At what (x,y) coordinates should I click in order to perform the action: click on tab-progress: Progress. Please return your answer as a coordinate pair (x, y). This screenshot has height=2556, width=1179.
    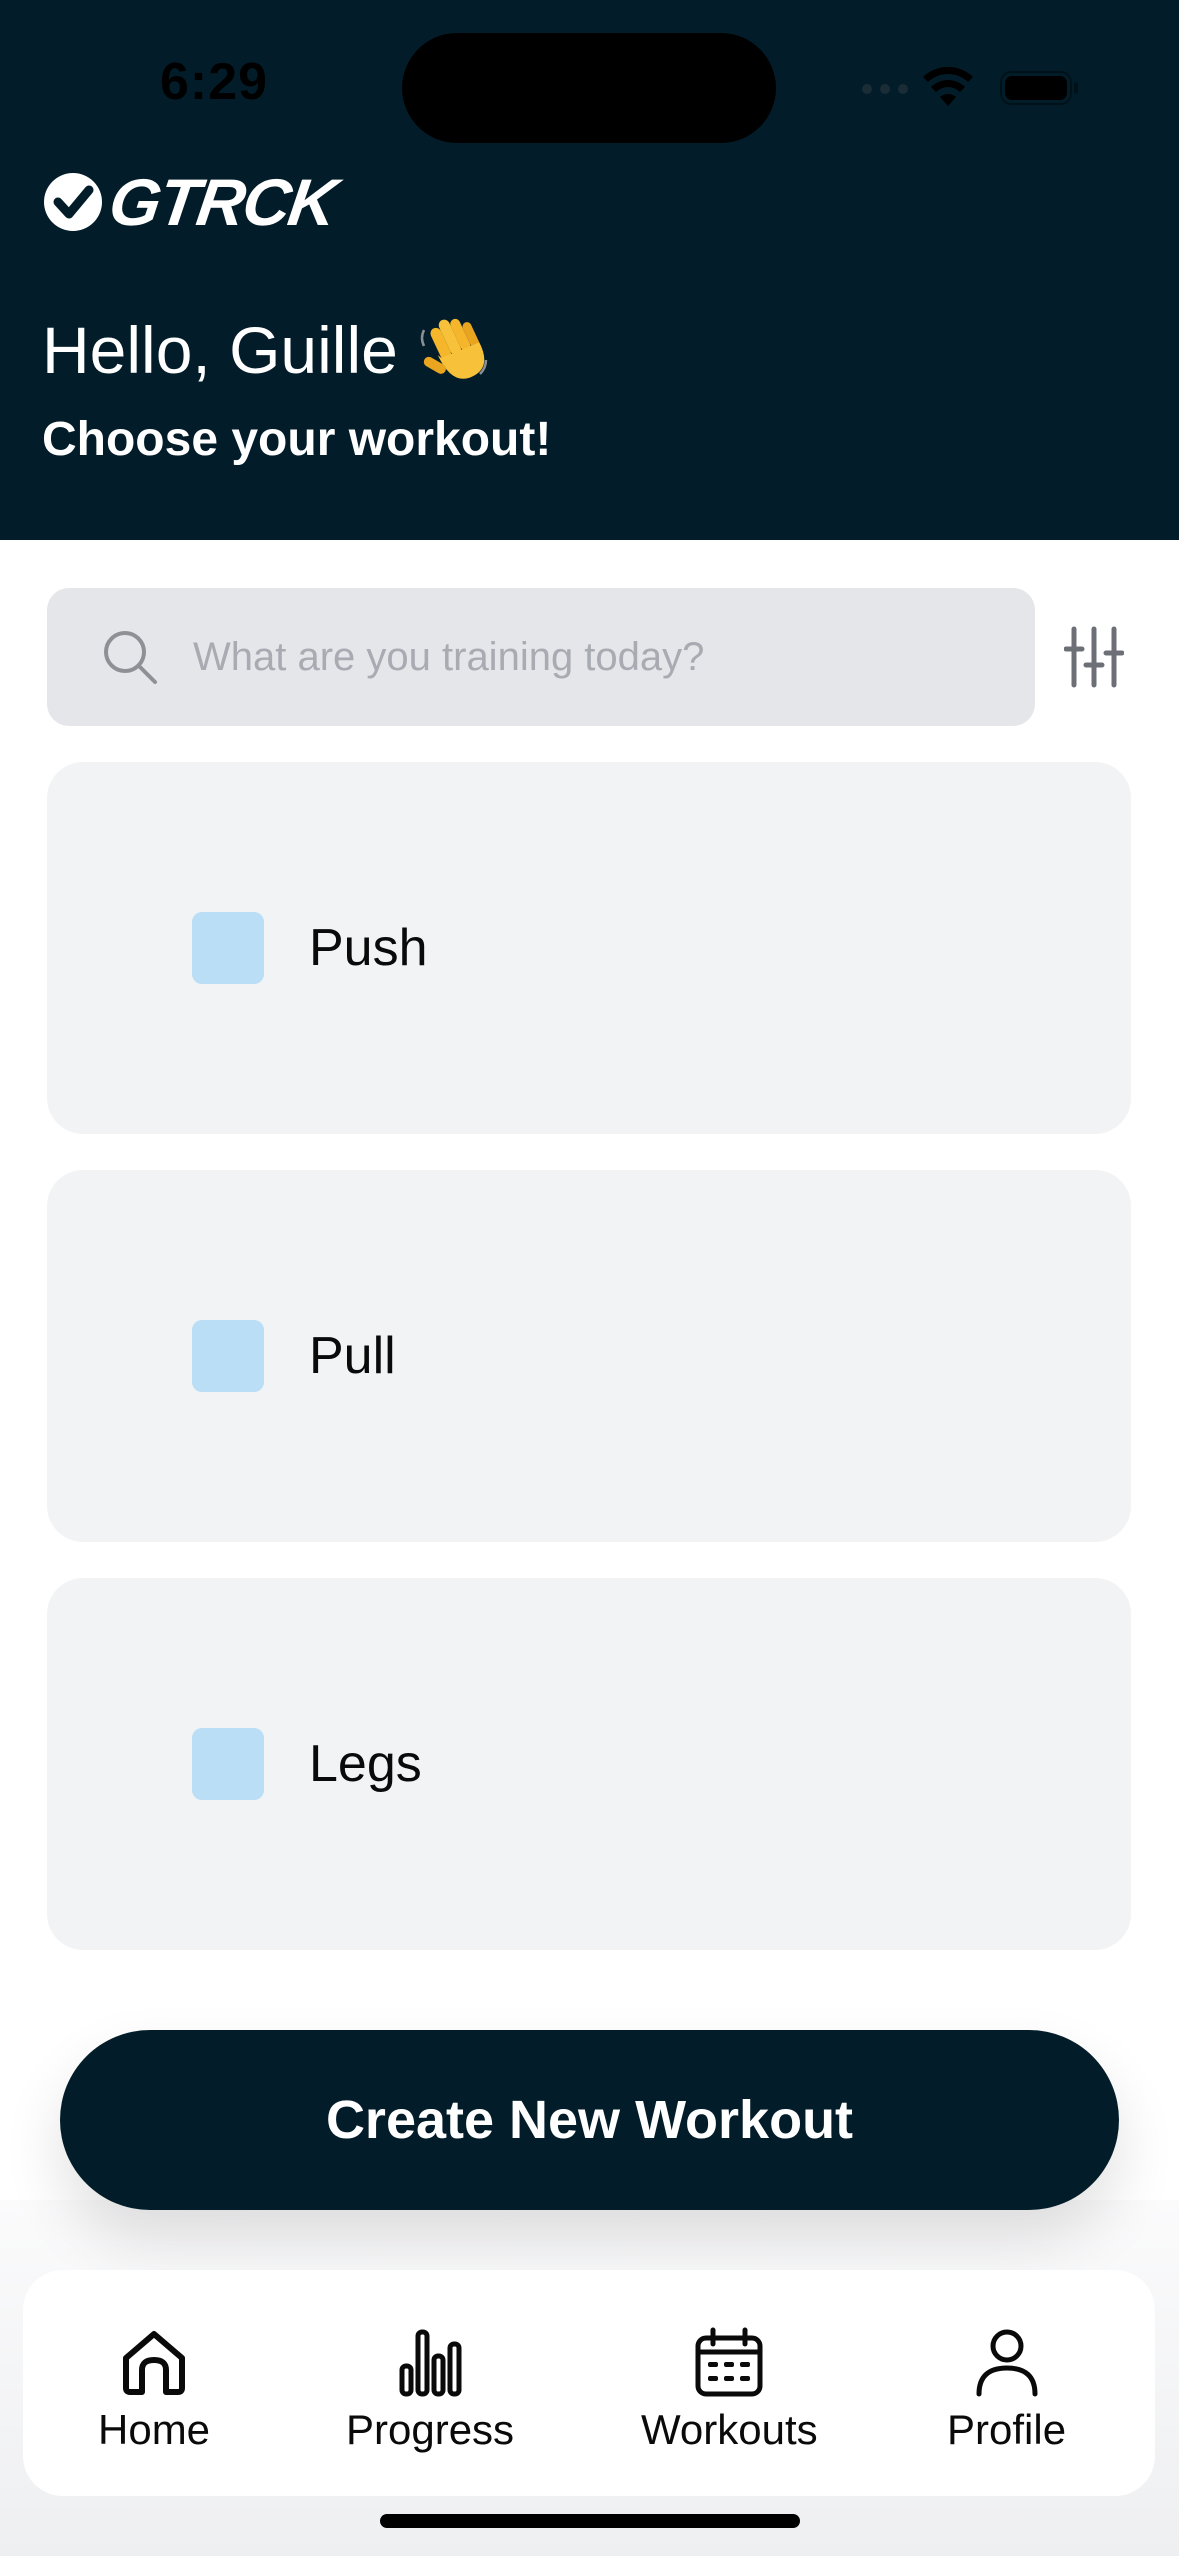
    Looking at the image, I should click on (430, 2390).